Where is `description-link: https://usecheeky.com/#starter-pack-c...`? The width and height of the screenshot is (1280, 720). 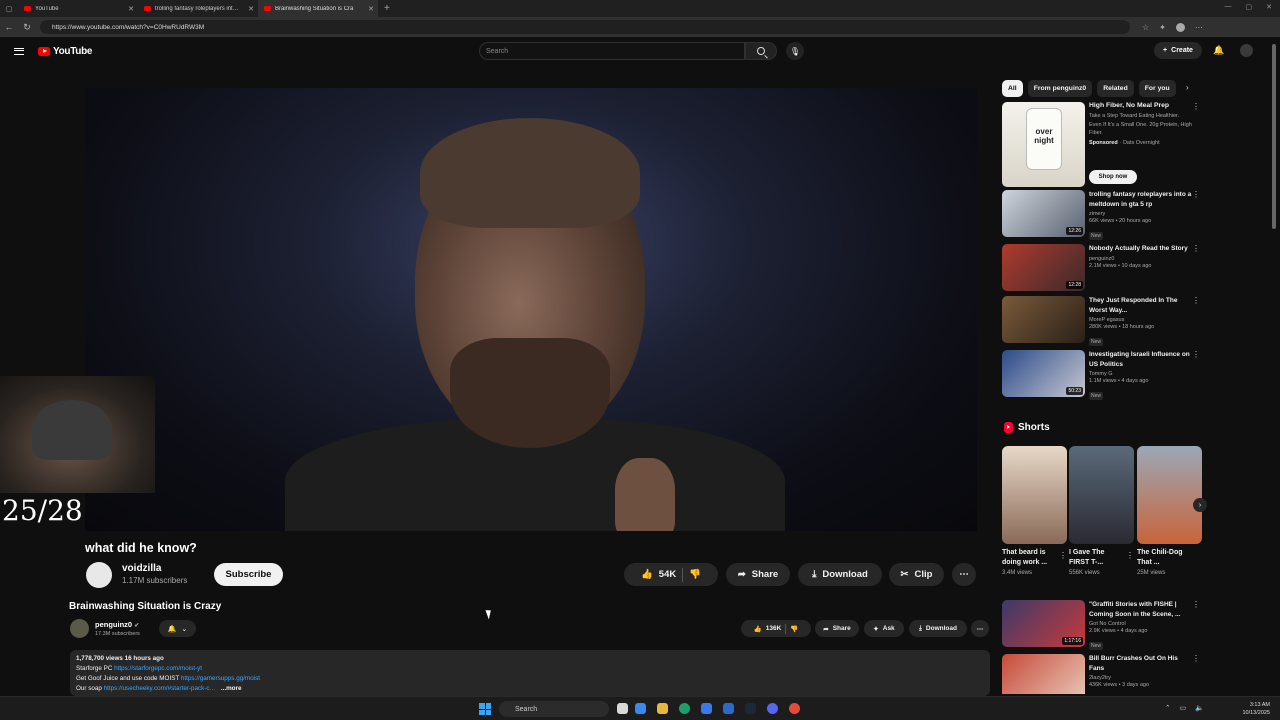
description-link: https://usecheeky.com/#starter-pack-c... is located at coordinates (159, 688).